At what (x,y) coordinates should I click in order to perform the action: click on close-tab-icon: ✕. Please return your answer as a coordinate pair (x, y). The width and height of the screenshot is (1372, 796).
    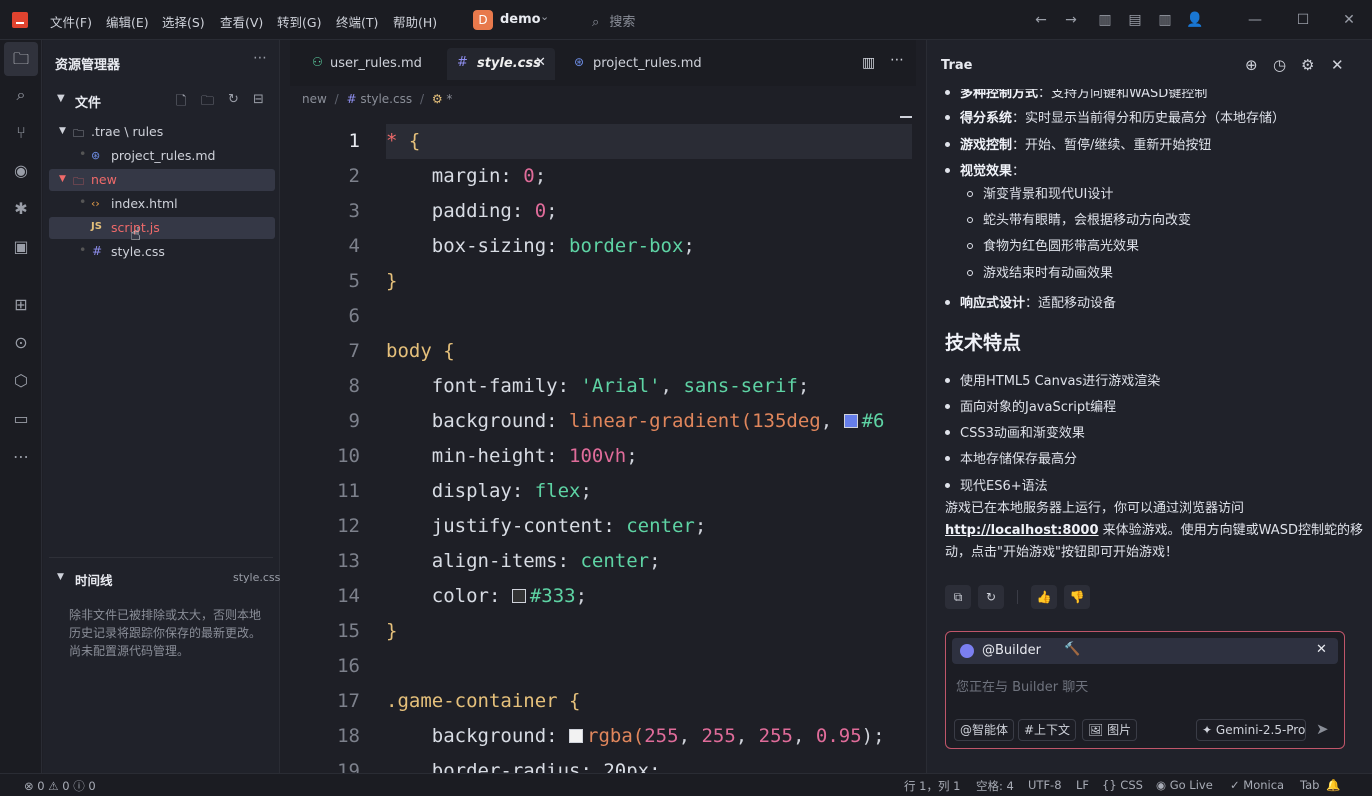
    Looking at the image, I should click on (540, 62).